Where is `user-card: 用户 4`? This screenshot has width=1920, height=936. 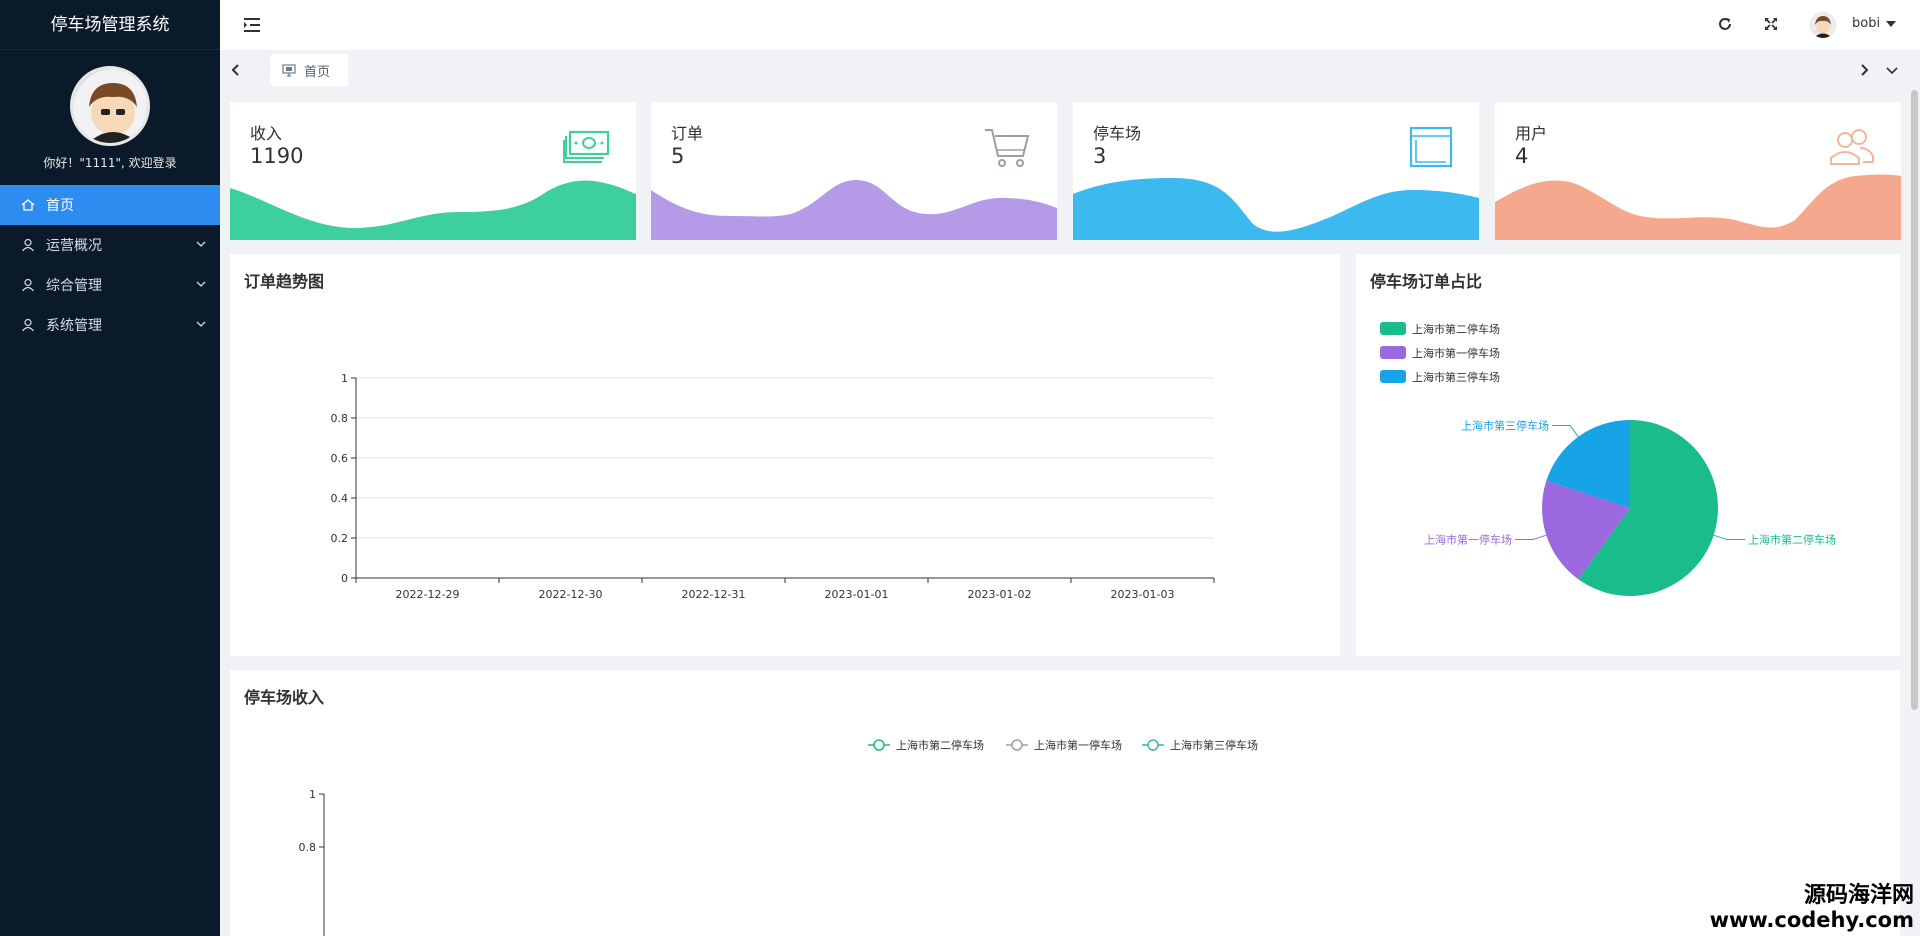
user-card: 用户 4 is located at coordinates (1698, 171).